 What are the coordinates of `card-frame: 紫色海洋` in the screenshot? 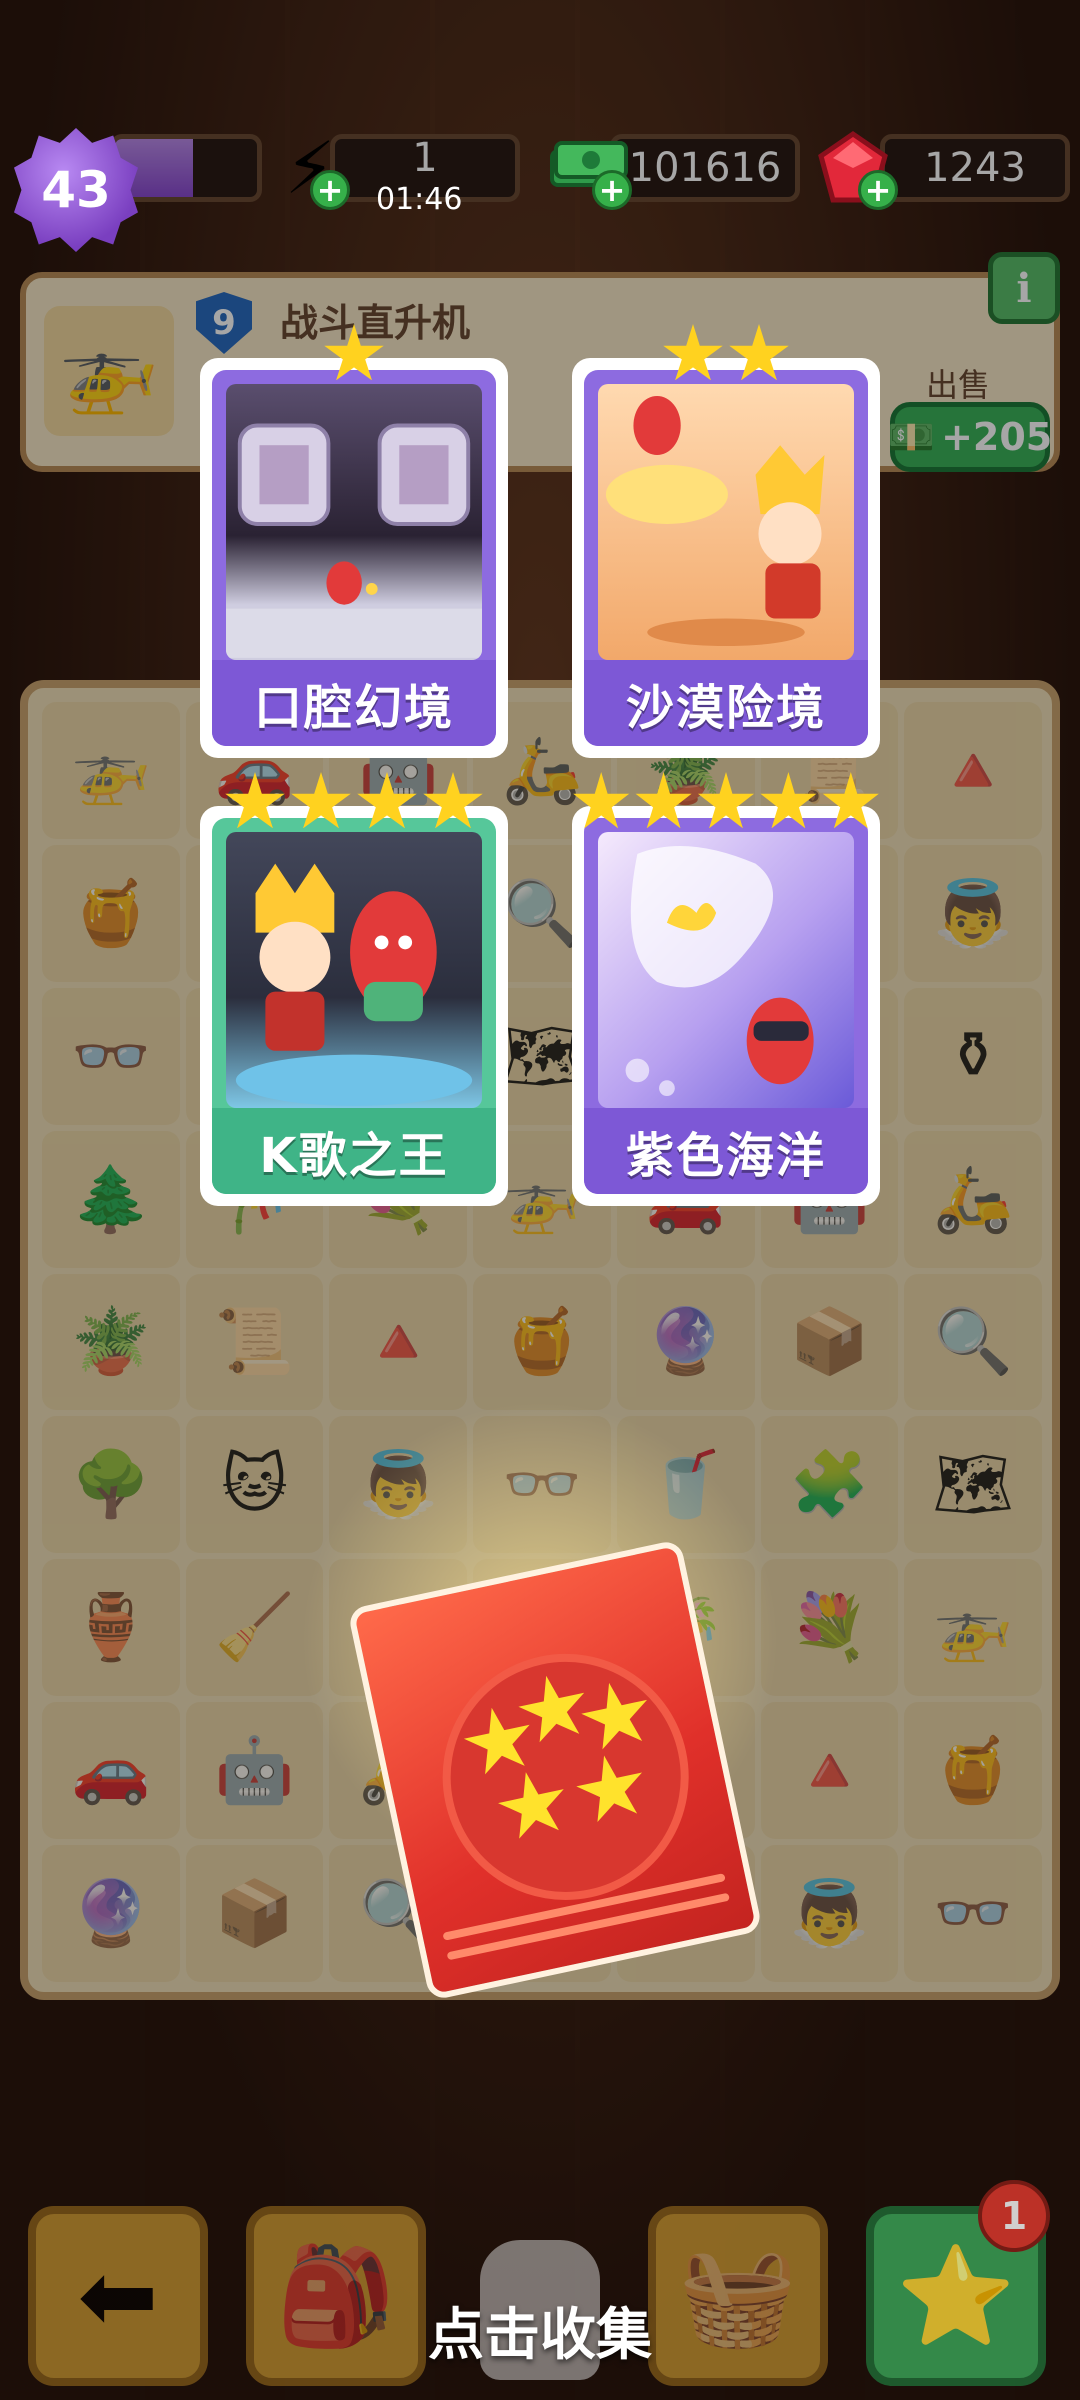 It's located at (726, 1006).